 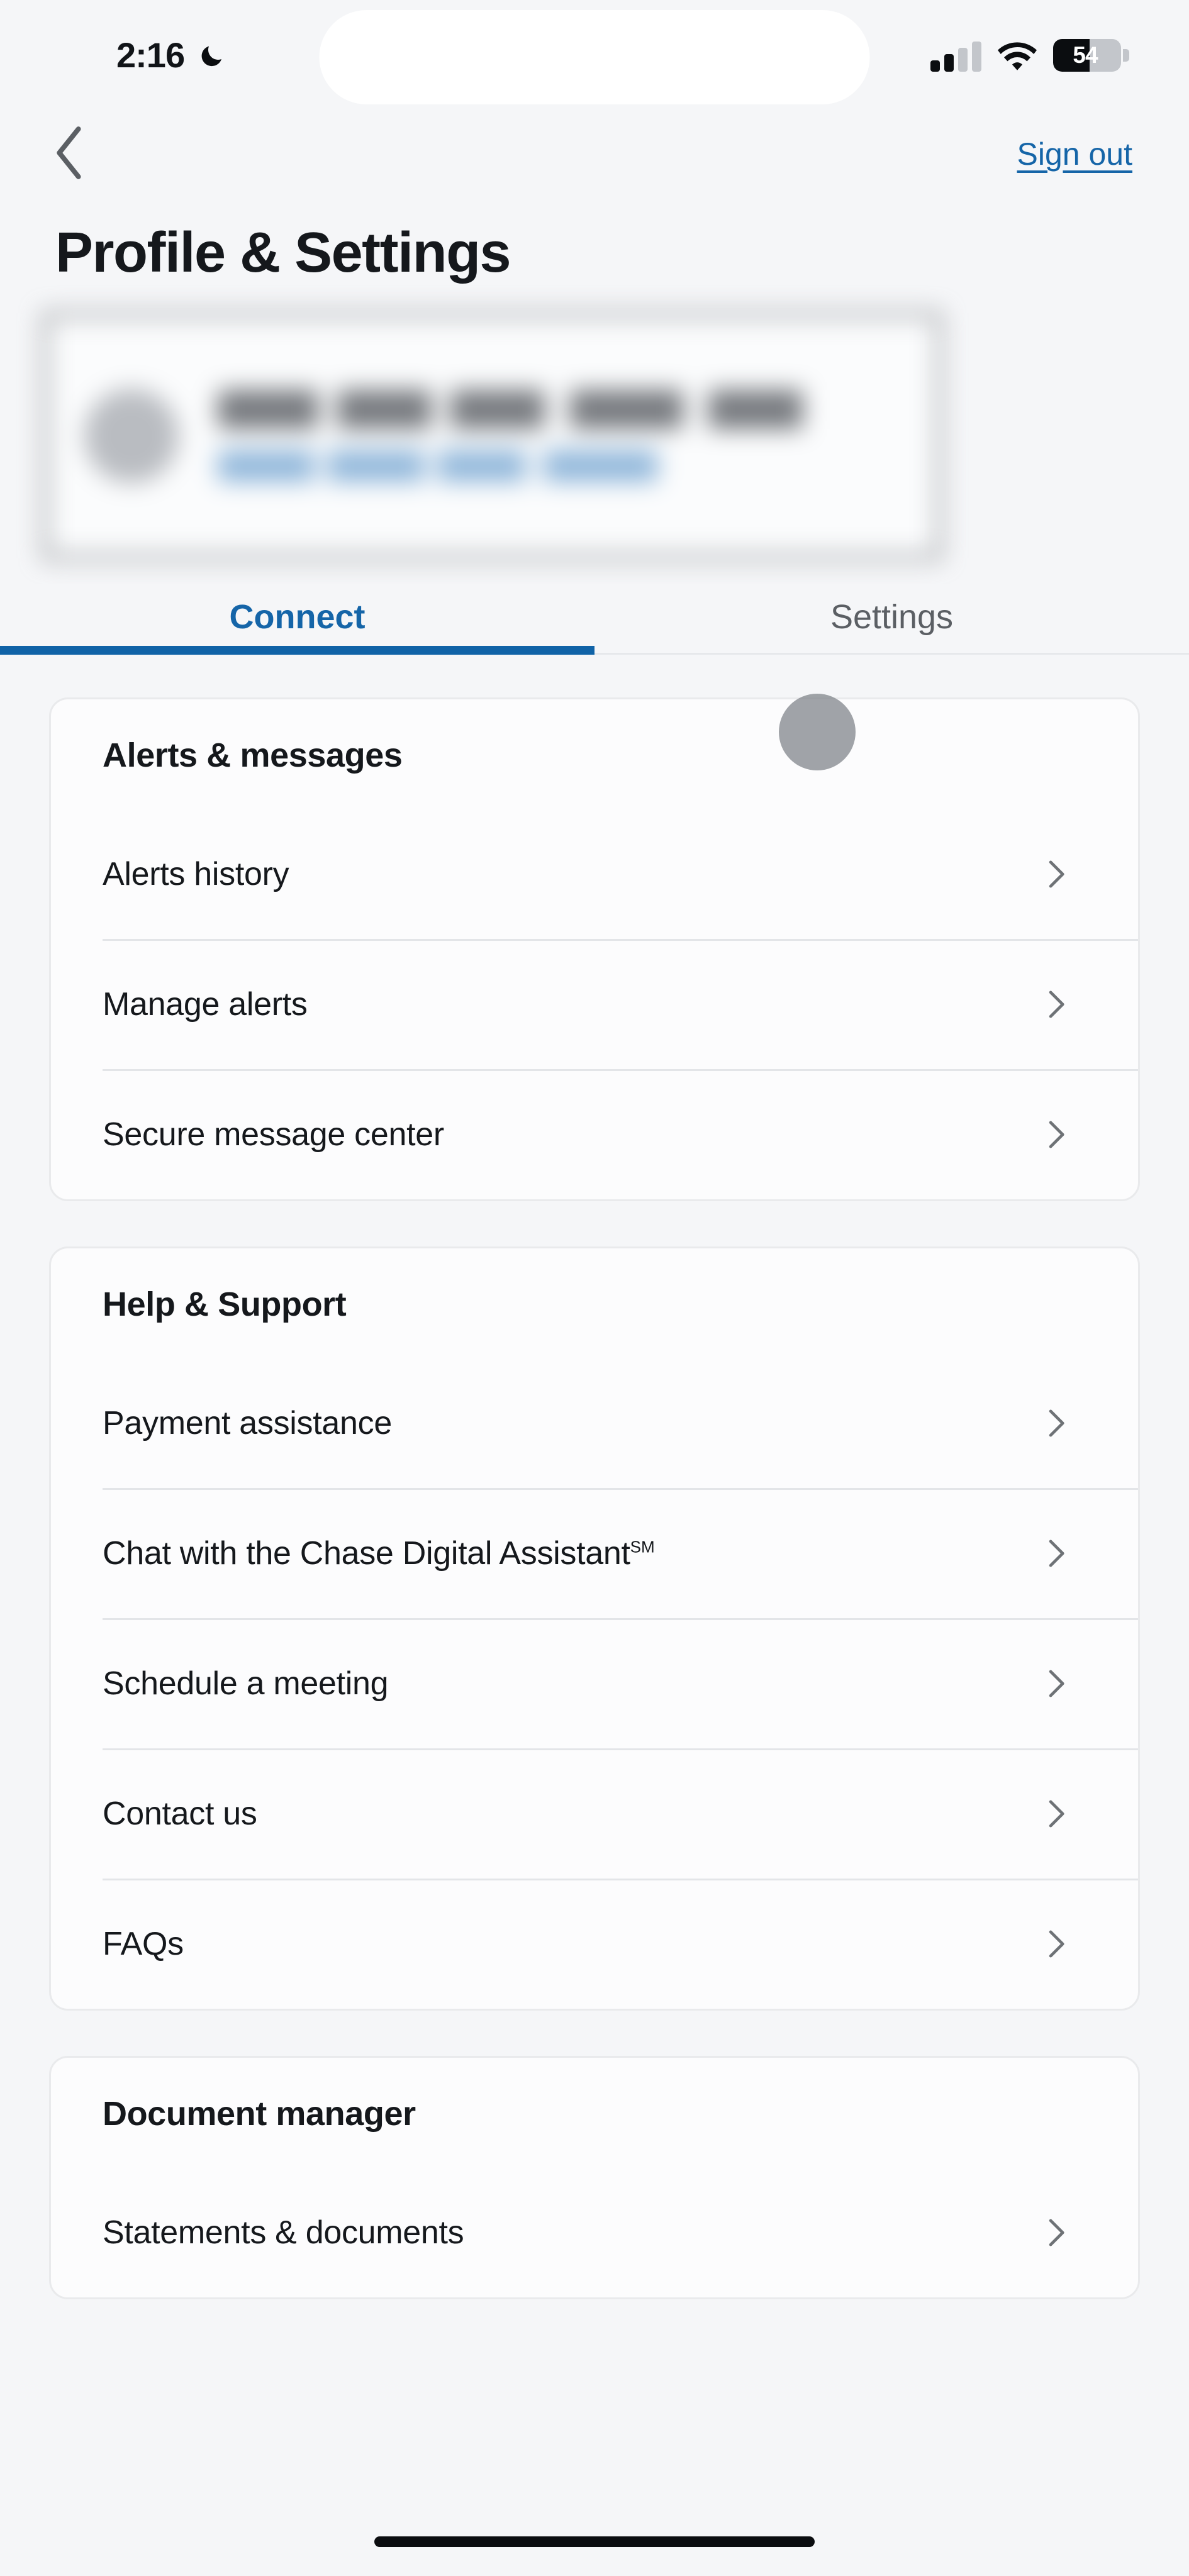 What do you see at coordinates (594, 154) in the screenshot?
I see `navigation-bar: Sign out` at bounding box center [594, 154].